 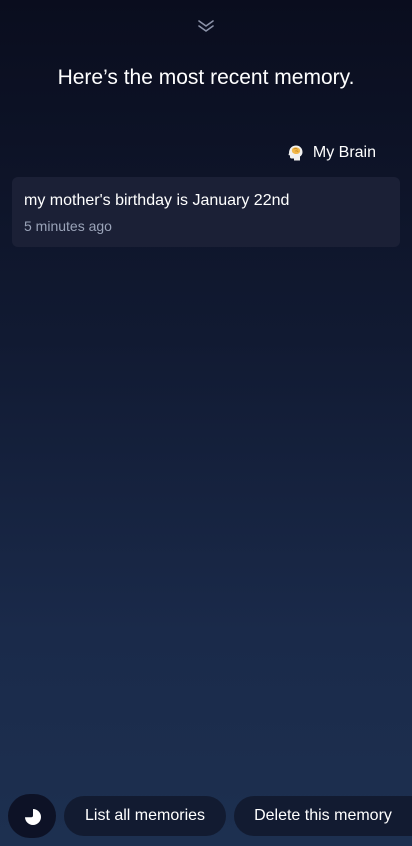 I want to click on source-label: My Brain, so click(x=344, y=152).